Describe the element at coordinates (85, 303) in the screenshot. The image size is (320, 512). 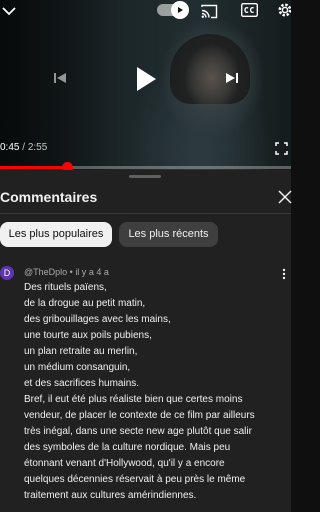
I see `comment-line: de la drogue au petit matin,` at that location.